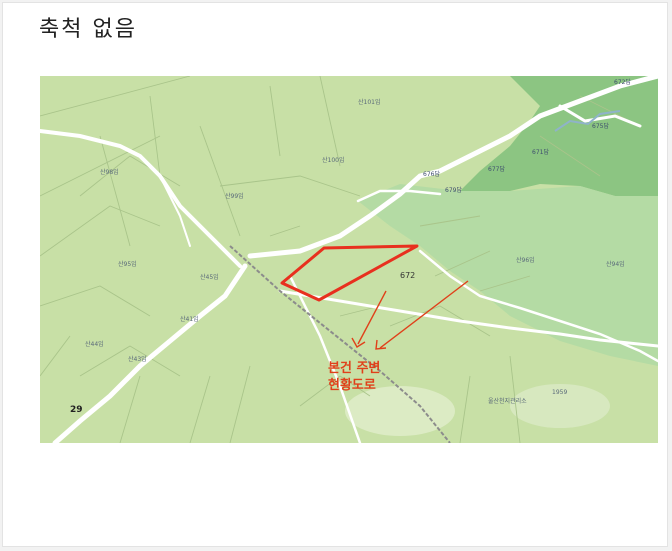 This screenshot has height=551, width=672. Describe the element at coordinates (354, 368) in the screenshot. I see `annotation-line1: 본건 주변` at that location.